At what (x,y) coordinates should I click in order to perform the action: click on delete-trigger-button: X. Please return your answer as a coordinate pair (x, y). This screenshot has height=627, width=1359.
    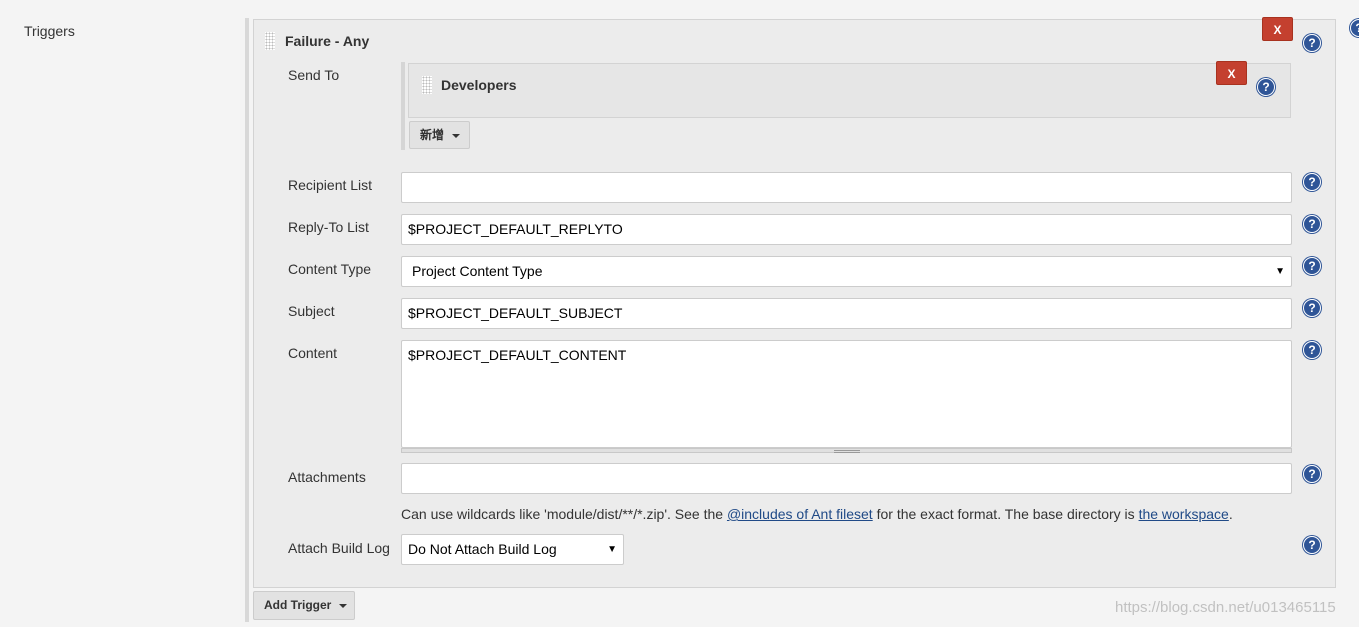
    Looking at the image, I should click on (1277, 29).